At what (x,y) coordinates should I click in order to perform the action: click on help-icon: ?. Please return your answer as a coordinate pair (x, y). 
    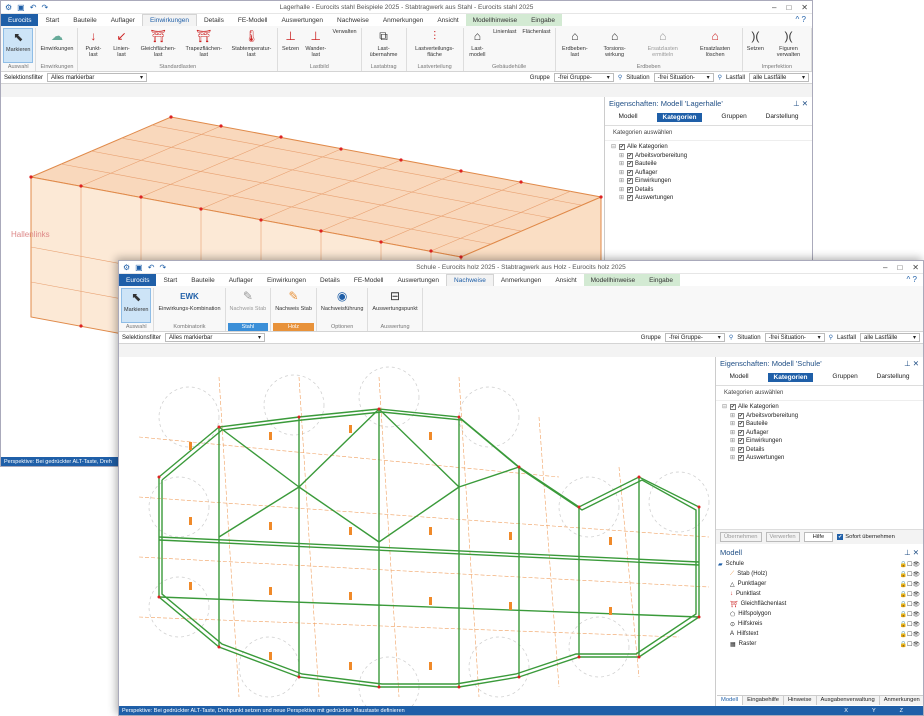
    Looking at the image, I should click on (915, 279).